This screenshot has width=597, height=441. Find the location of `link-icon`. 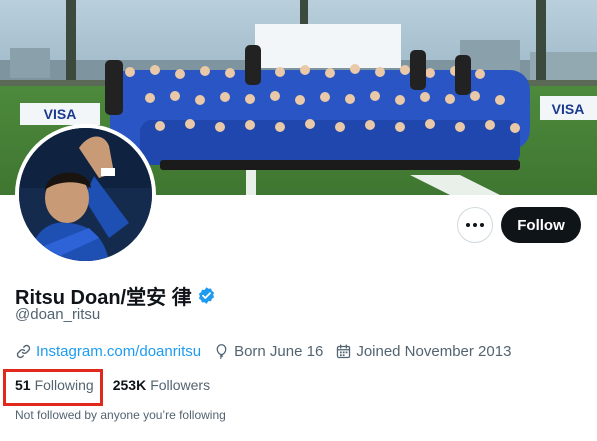

link-icon is located at coordinates (23, 351).